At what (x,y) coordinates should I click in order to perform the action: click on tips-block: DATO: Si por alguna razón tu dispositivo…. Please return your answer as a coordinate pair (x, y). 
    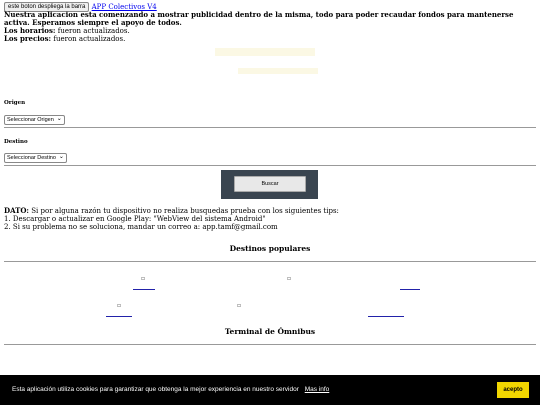
    Looking at the image, I should click on (270, 219).